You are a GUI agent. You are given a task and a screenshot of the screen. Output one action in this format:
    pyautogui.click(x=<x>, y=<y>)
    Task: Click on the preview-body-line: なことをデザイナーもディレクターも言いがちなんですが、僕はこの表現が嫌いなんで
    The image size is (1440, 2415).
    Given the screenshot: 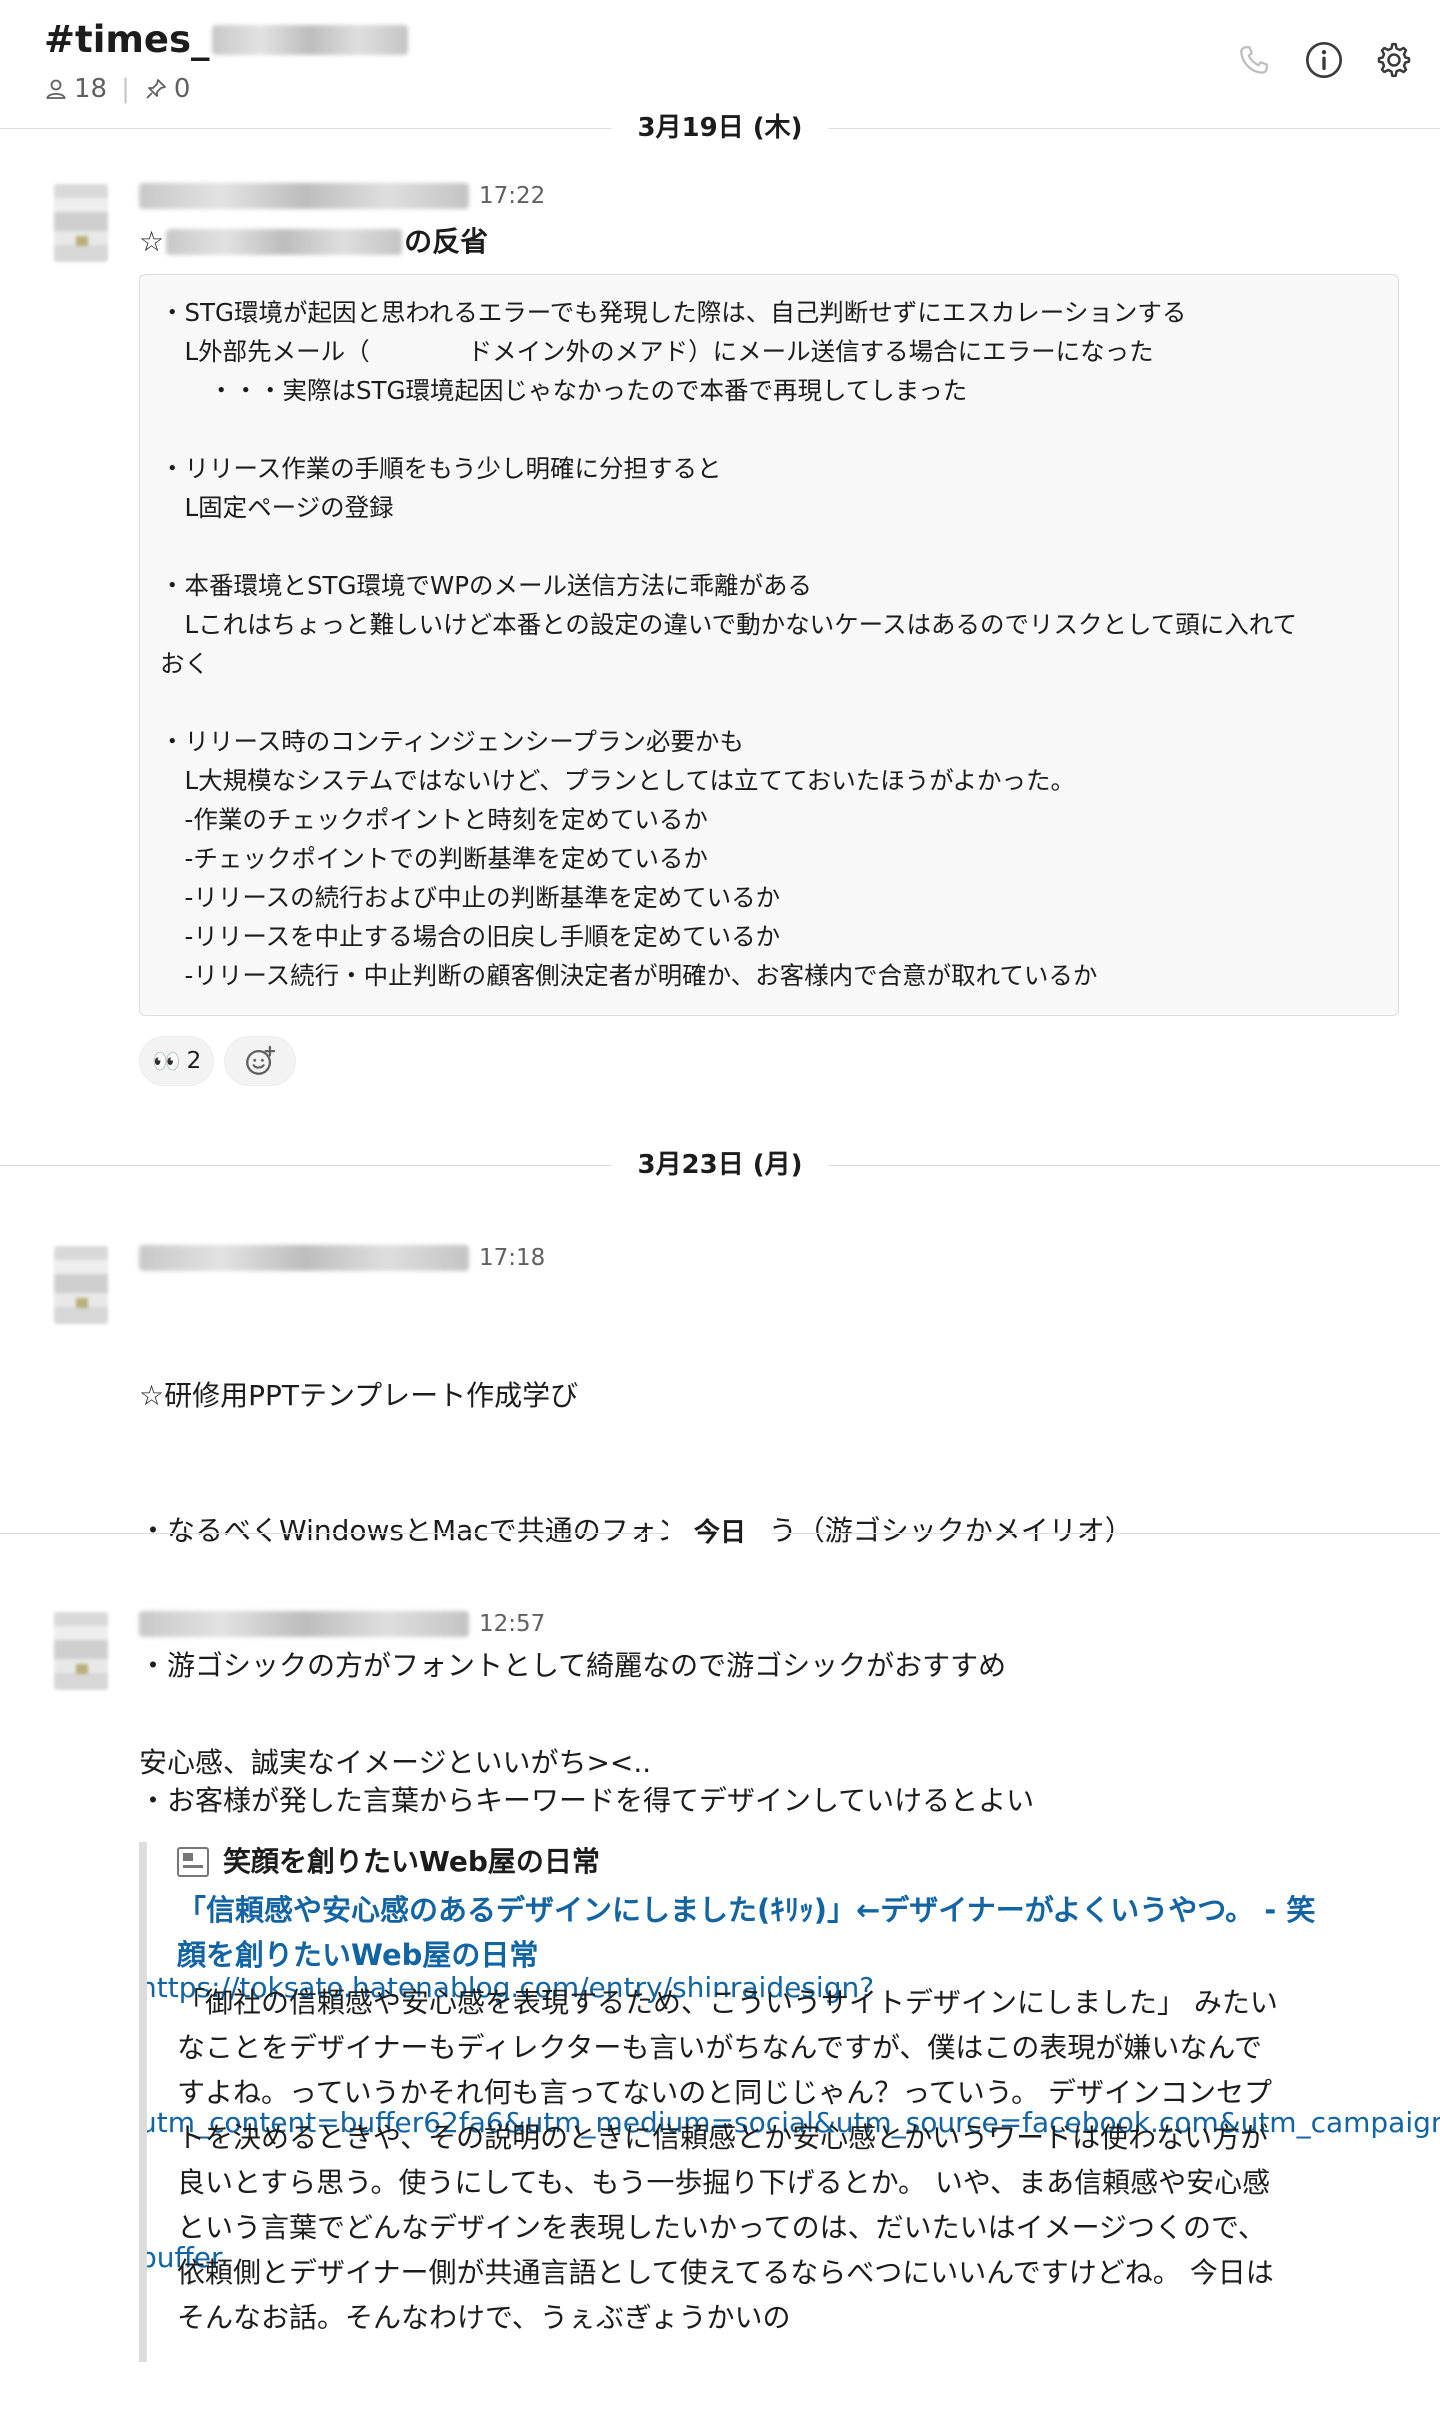 What is the action you would take?
    pyautogui.click(x=720, y=2047)
    